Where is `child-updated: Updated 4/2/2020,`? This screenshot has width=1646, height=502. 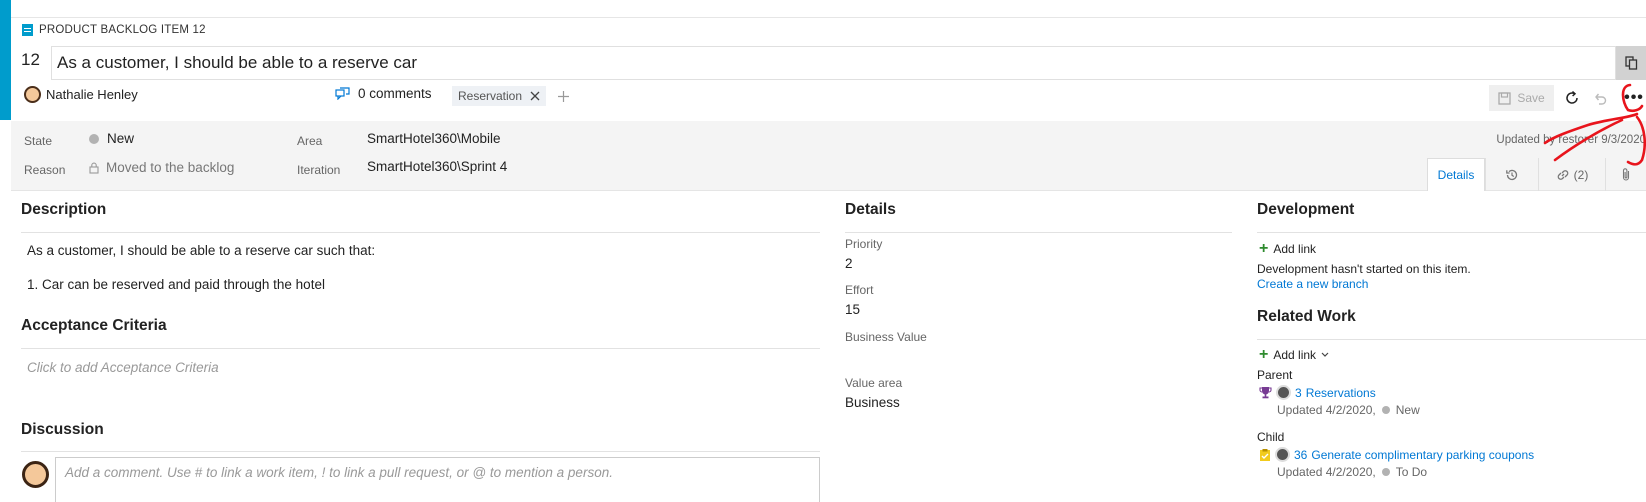
child-updated: Updated 4/2/2020, is located at coordinates (1326, 472).